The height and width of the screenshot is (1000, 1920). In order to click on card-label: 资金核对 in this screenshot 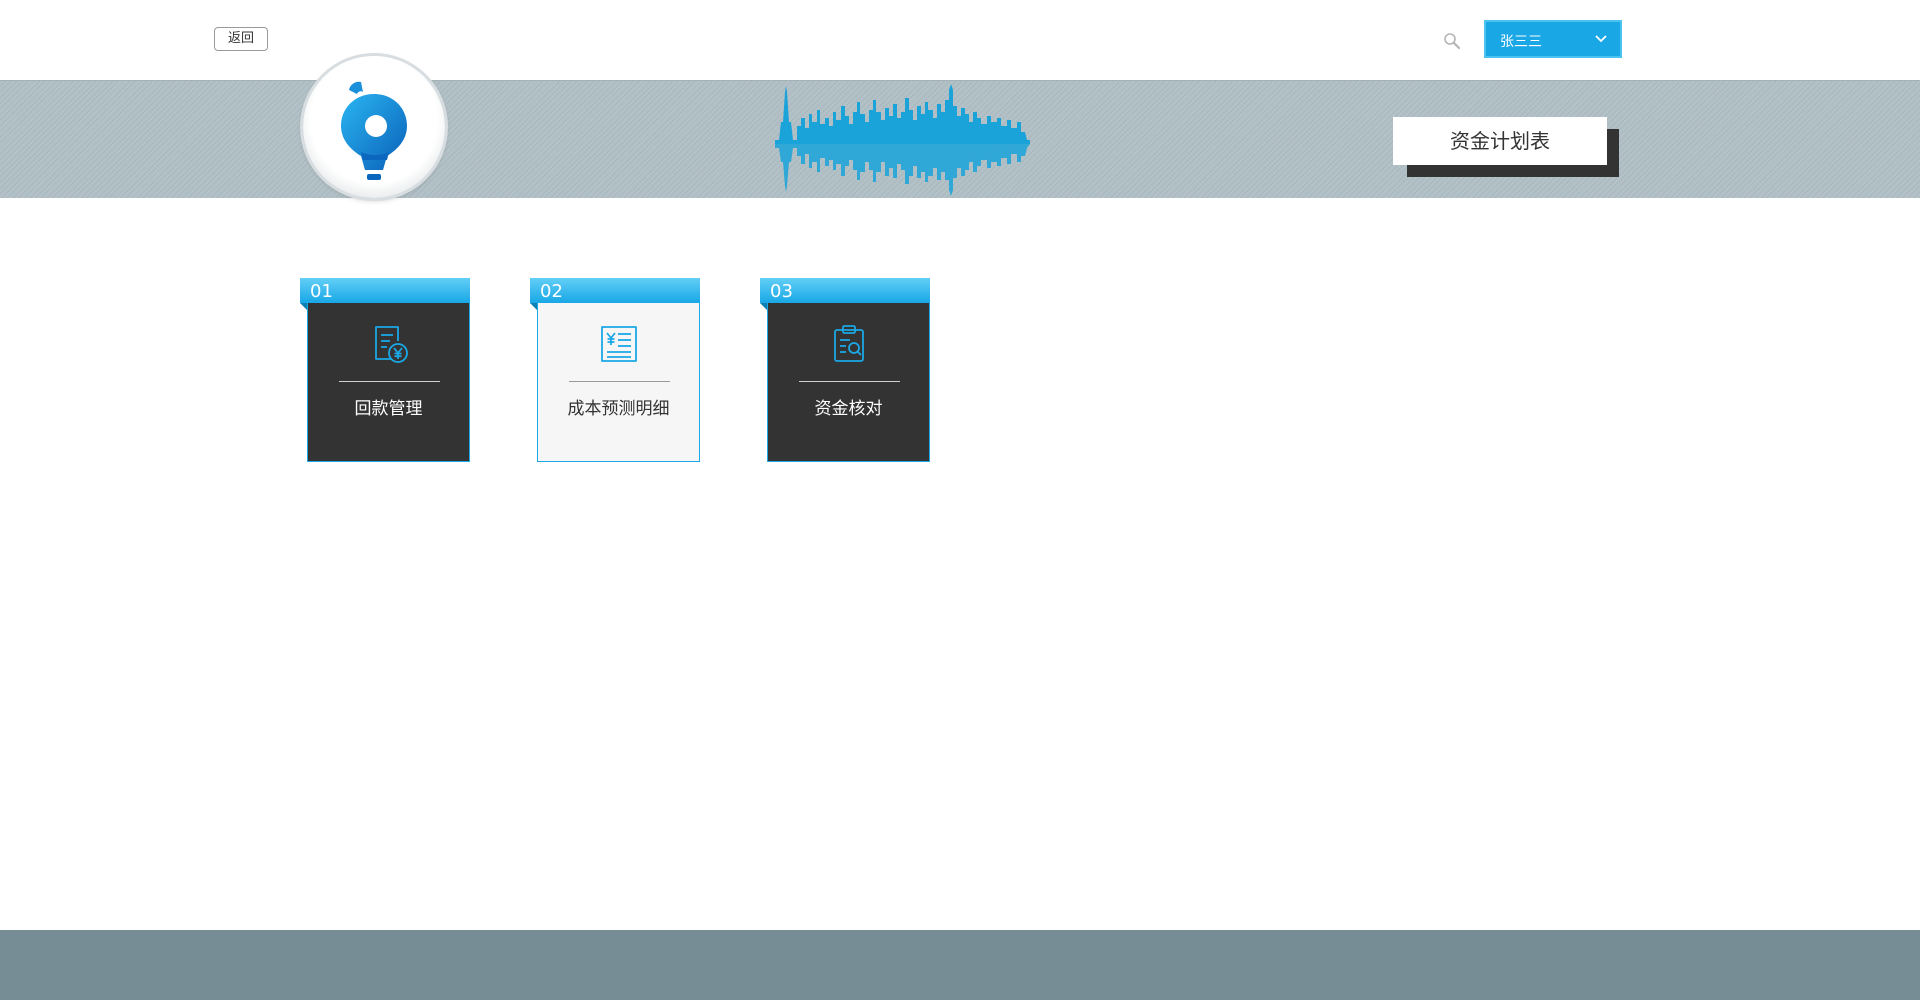, I will do `click(848, 409)`.